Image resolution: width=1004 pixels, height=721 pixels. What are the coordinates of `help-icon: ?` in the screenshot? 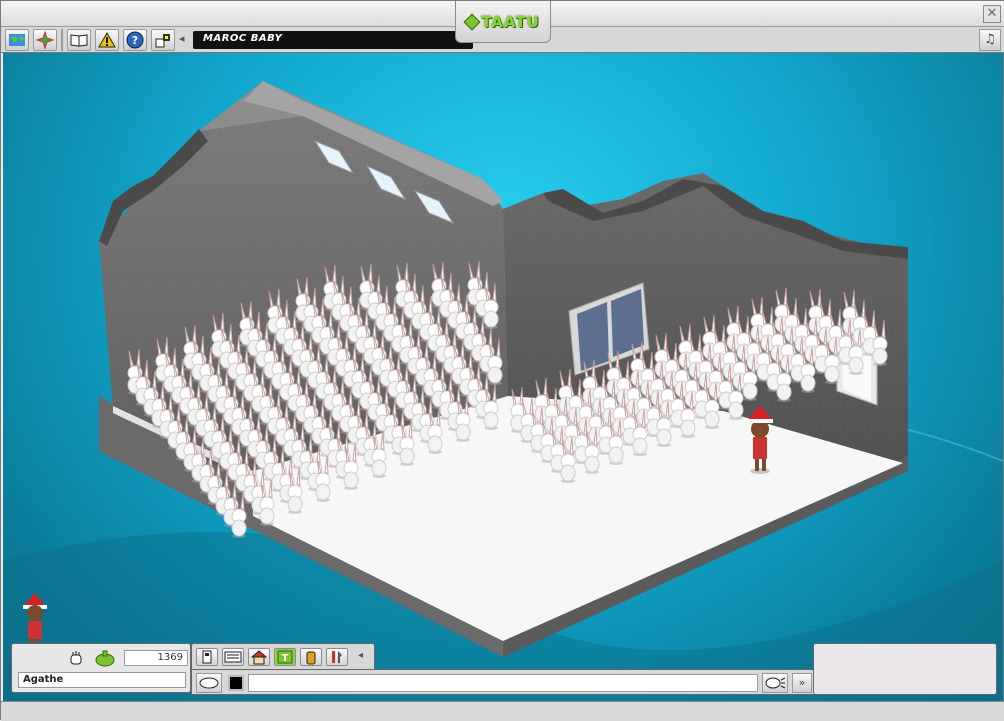 It's located at (135, 40).